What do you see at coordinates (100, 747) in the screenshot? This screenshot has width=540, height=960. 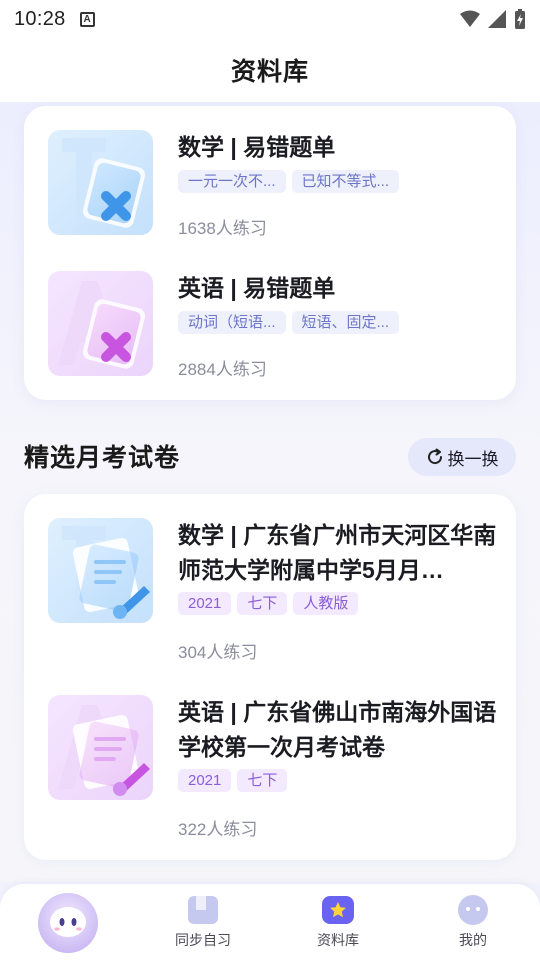 I see `english-exam-icon` at bounding box center [100, 747].